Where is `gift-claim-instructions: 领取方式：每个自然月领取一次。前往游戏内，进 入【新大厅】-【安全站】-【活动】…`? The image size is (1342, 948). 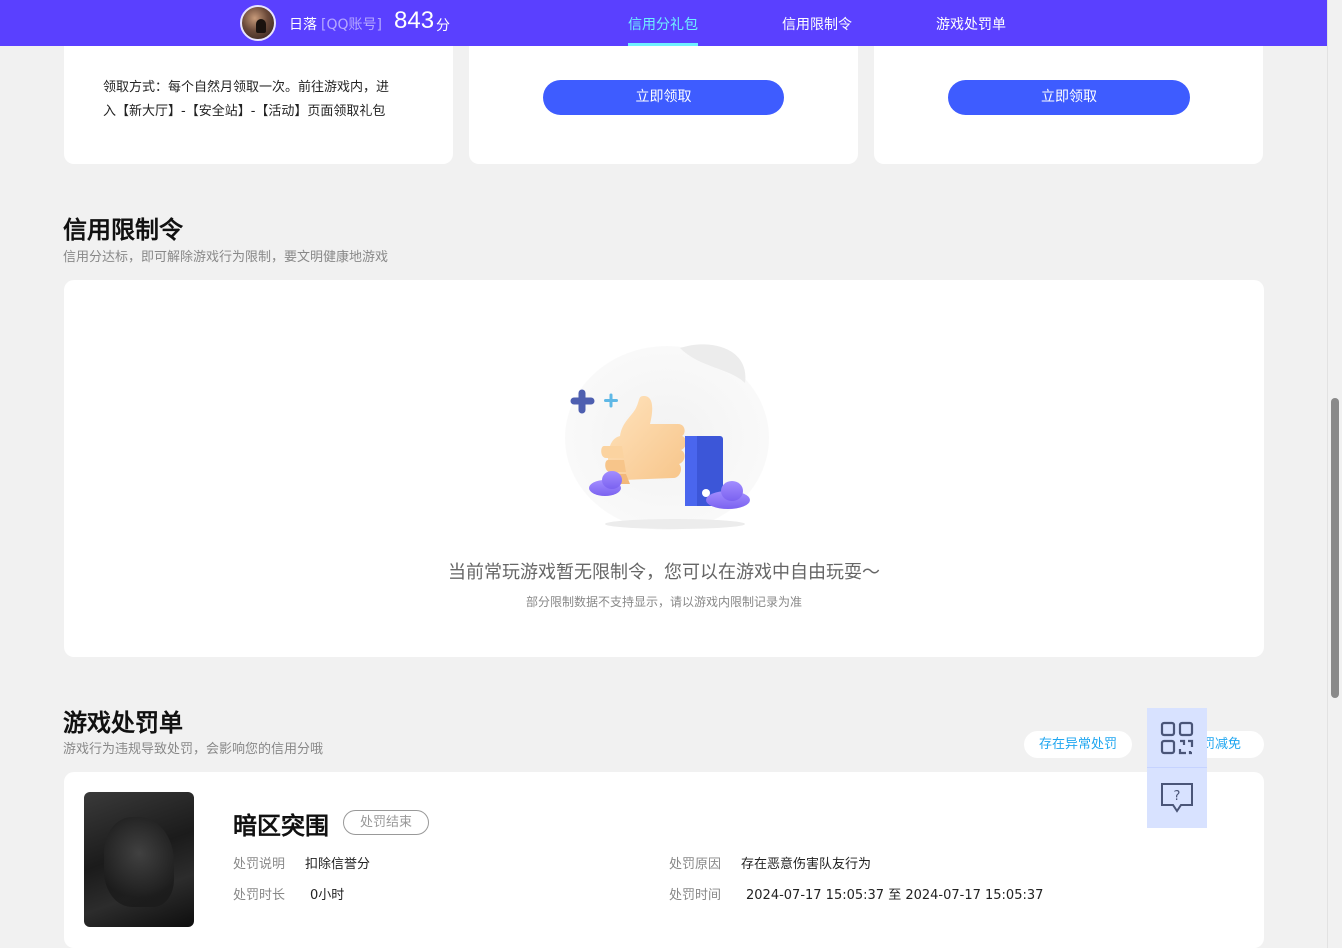 gift-claim-instructions: 领取方式：每个自然月领取一次。前往游戏内，进 入【新大厅】-【安全站】-【活动】… is located at coordinates (263, 100).